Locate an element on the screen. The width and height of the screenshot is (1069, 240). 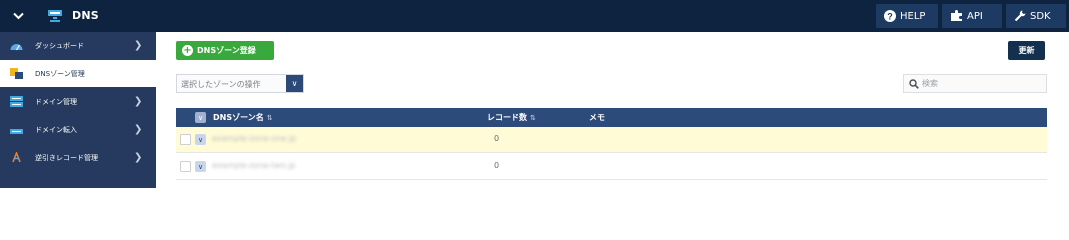
api-label: API is located at coordinates (975, 16).